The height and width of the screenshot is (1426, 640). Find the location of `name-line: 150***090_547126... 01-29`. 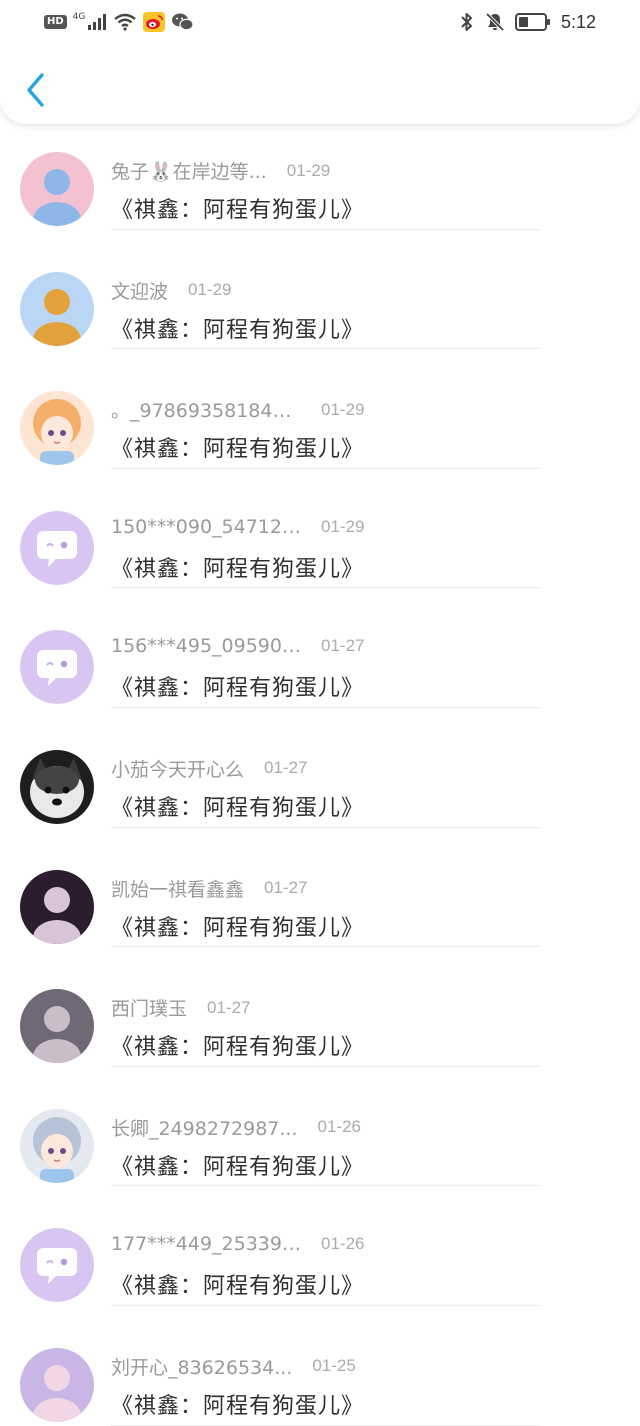

name-line: 150***090_547126... 01-29 is located at coordinates (237, 527).